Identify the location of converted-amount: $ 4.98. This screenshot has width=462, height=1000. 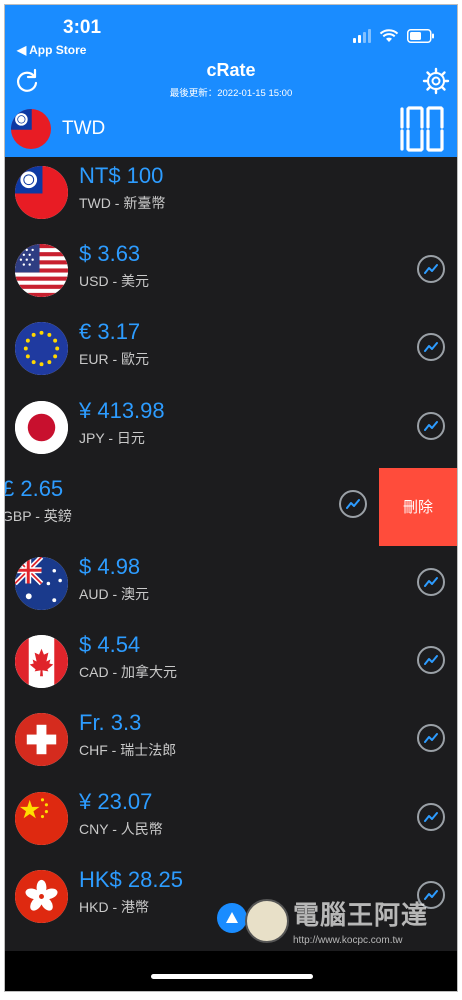
(110, 566).